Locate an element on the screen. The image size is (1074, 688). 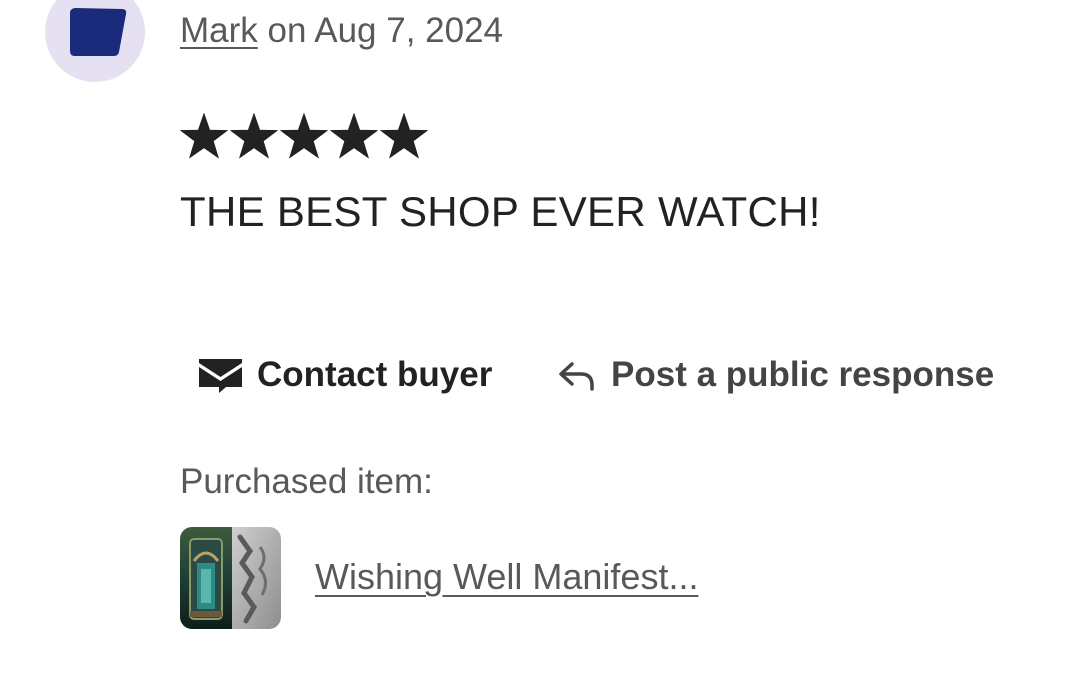
post-public-response-label: Post a public response is located at coordinates (803, 374).